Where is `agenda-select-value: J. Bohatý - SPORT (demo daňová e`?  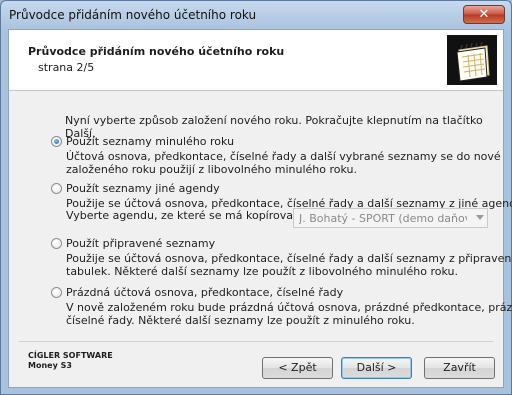
agenda-select-value: J. Bohatý - SPORT (demo daňová e is located at coordinates (383, 218).